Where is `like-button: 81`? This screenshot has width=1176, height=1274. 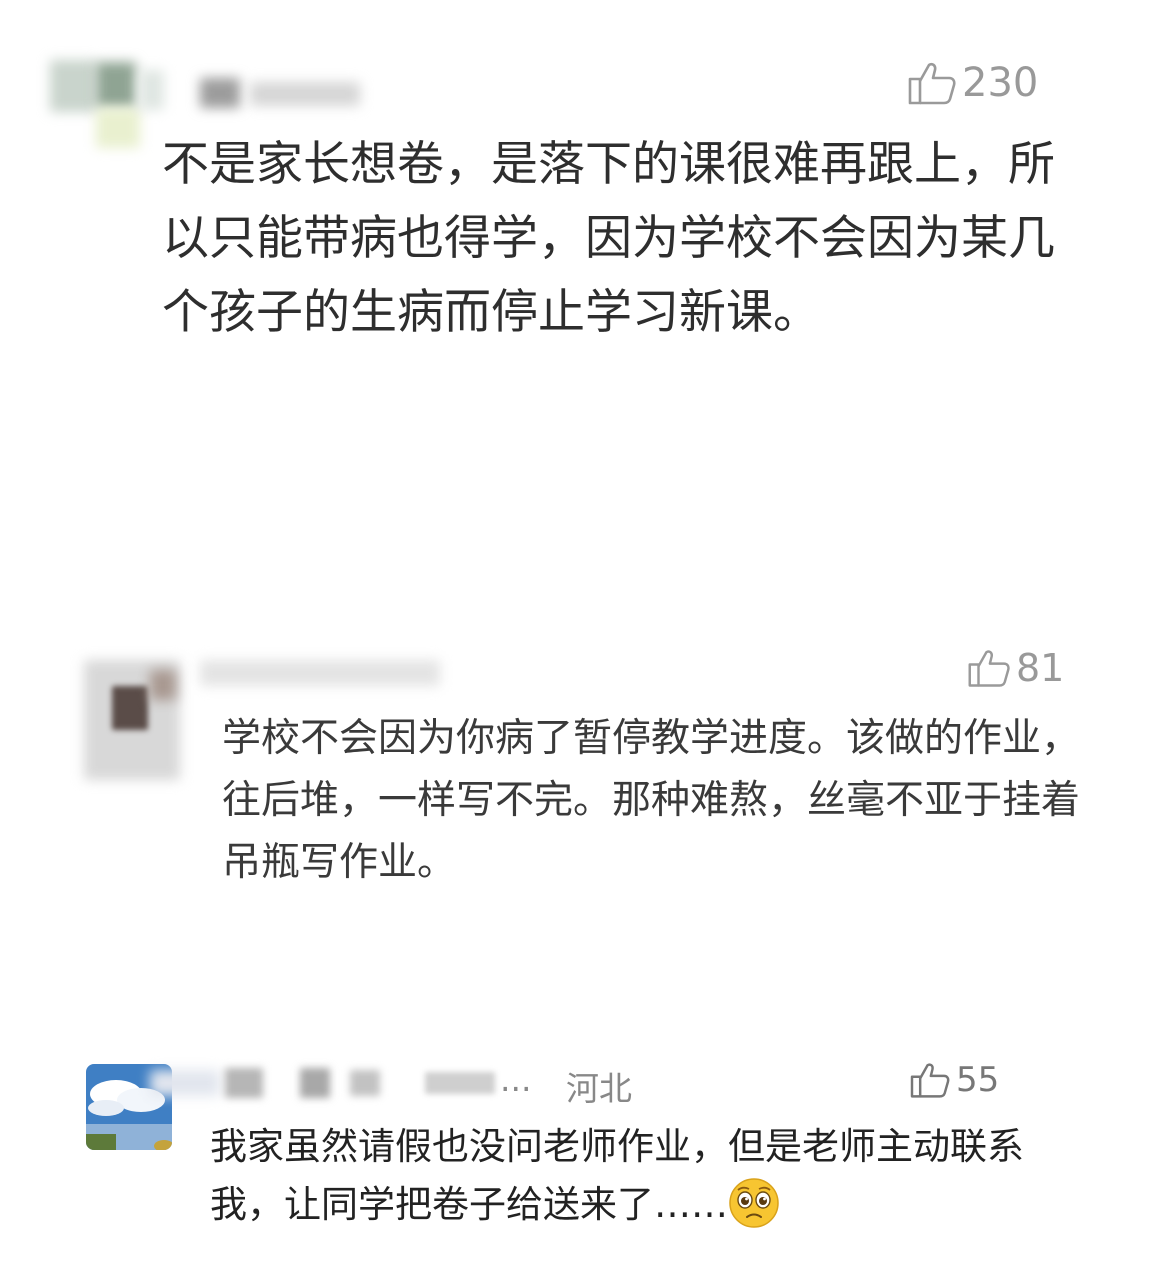 like-button: 81 is located at coordinates (1016, 668).